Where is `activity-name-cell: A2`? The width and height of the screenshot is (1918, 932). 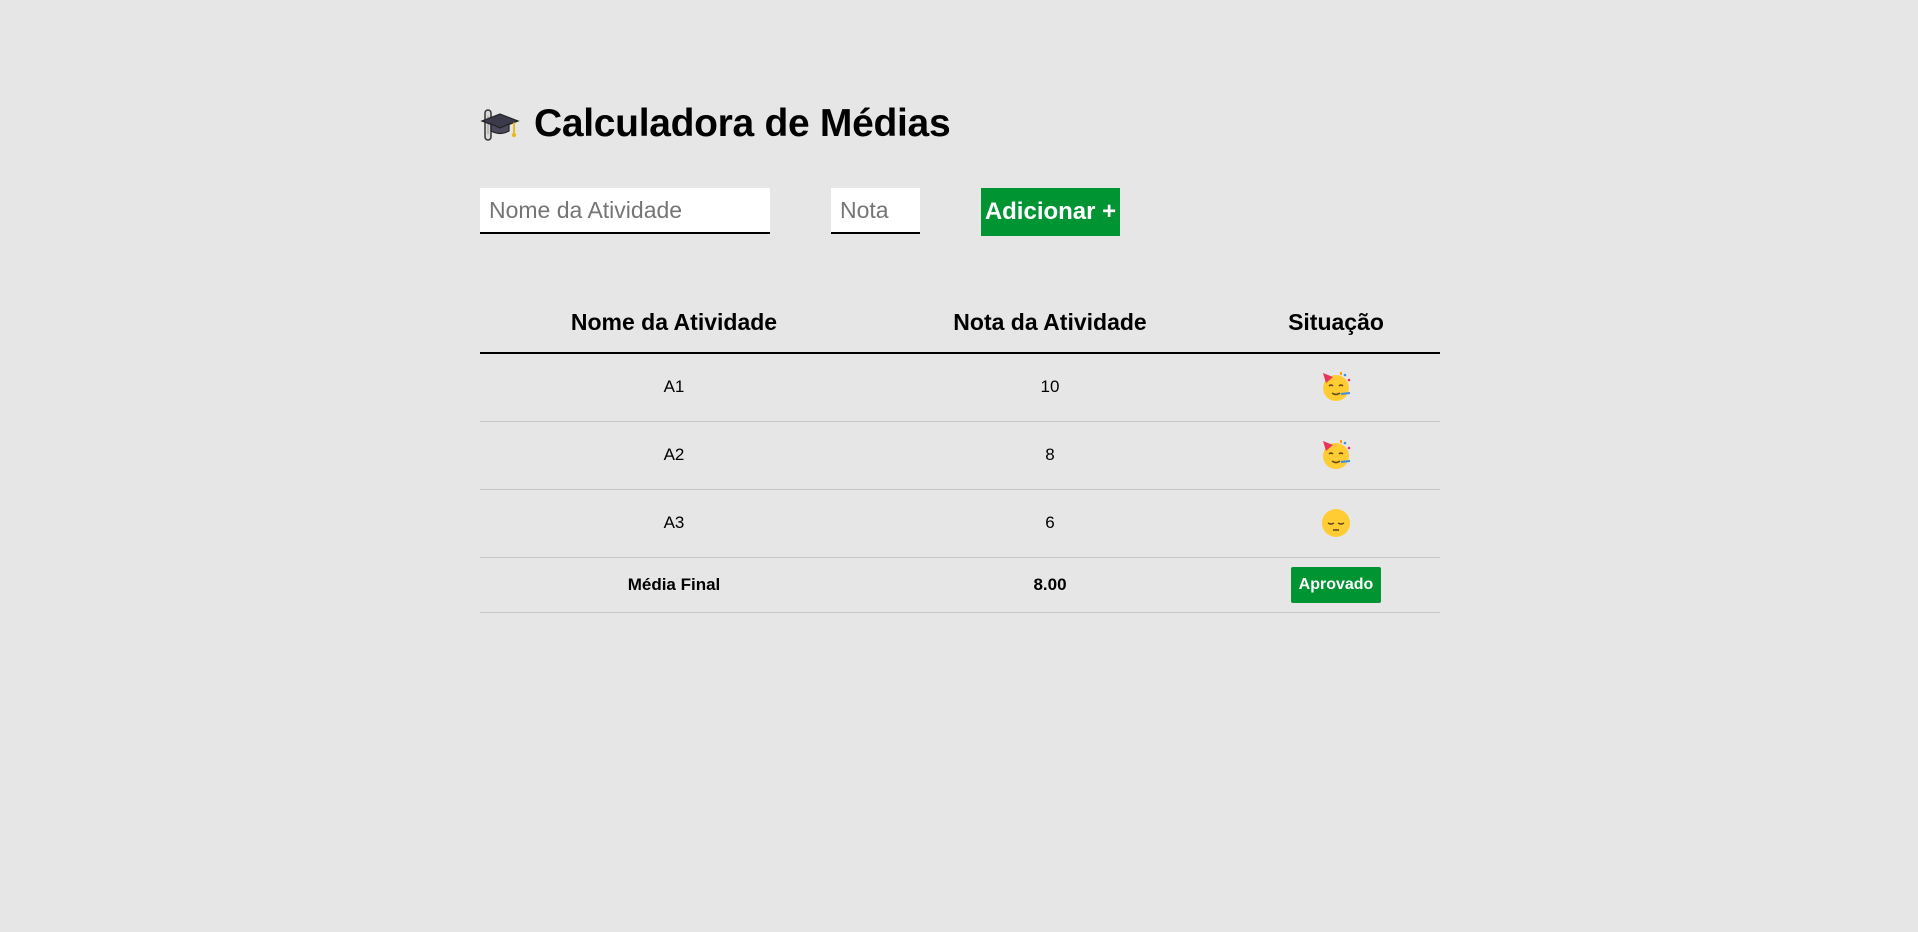 activity-name-cell: A2 is located at coordinates (674, 455).